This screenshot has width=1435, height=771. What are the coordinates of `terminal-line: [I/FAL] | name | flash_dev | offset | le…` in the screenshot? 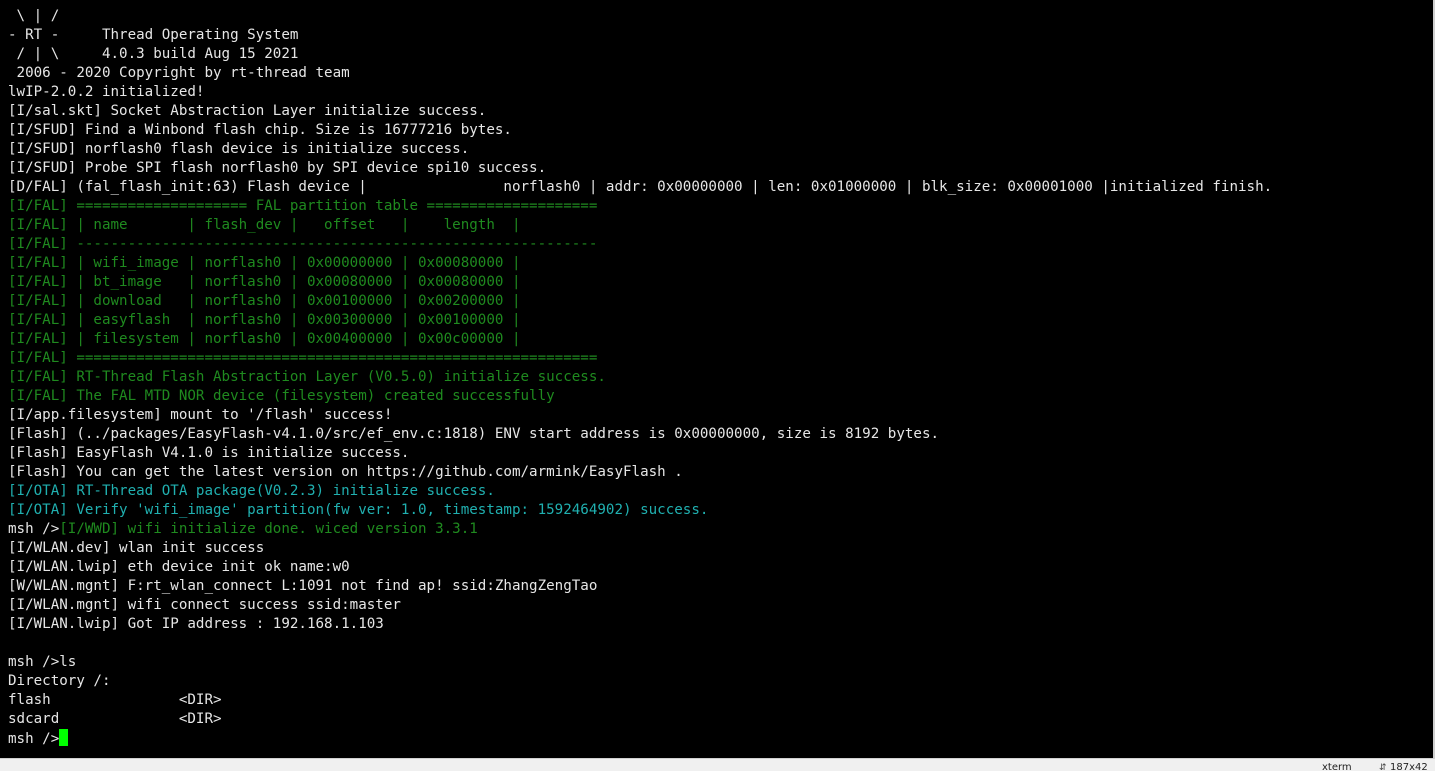 It's located at (640, 225).